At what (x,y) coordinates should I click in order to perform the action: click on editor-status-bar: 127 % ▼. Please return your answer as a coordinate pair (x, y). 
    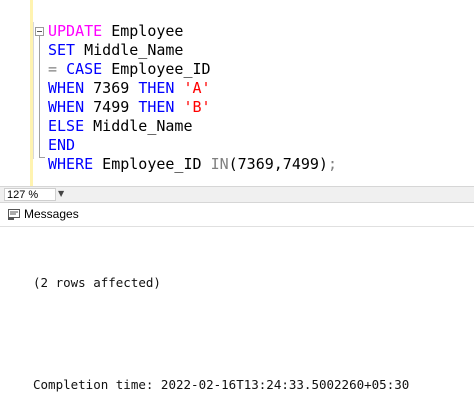
    Looking at the image, I should click on (237, 194).